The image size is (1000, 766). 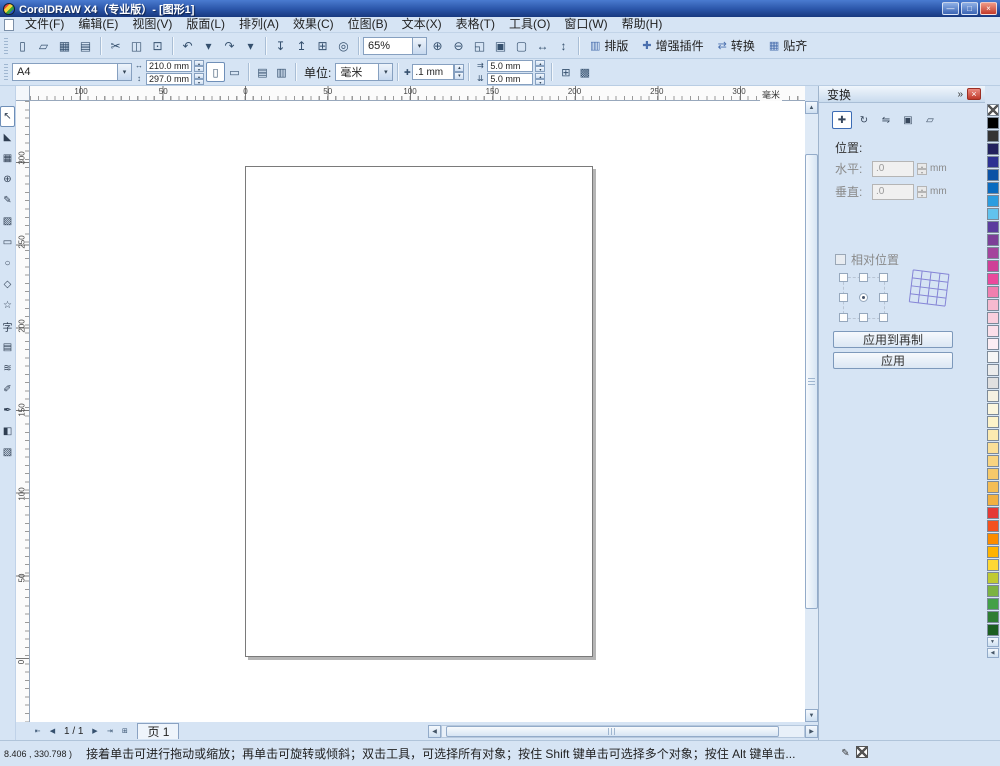 I want to click on menu-item: 帮助(H), so click(x=642, y=24).